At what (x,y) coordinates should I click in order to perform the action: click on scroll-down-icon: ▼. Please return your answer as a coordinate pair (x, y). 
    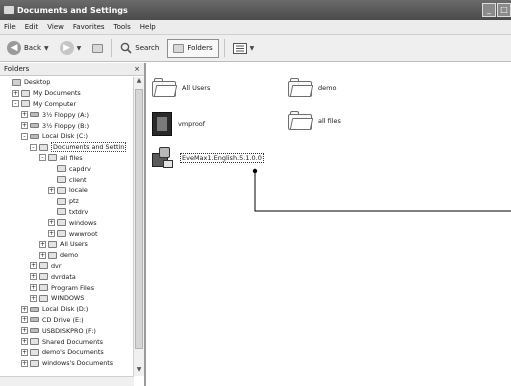
    Looking at the image, I should click on (139, 371).